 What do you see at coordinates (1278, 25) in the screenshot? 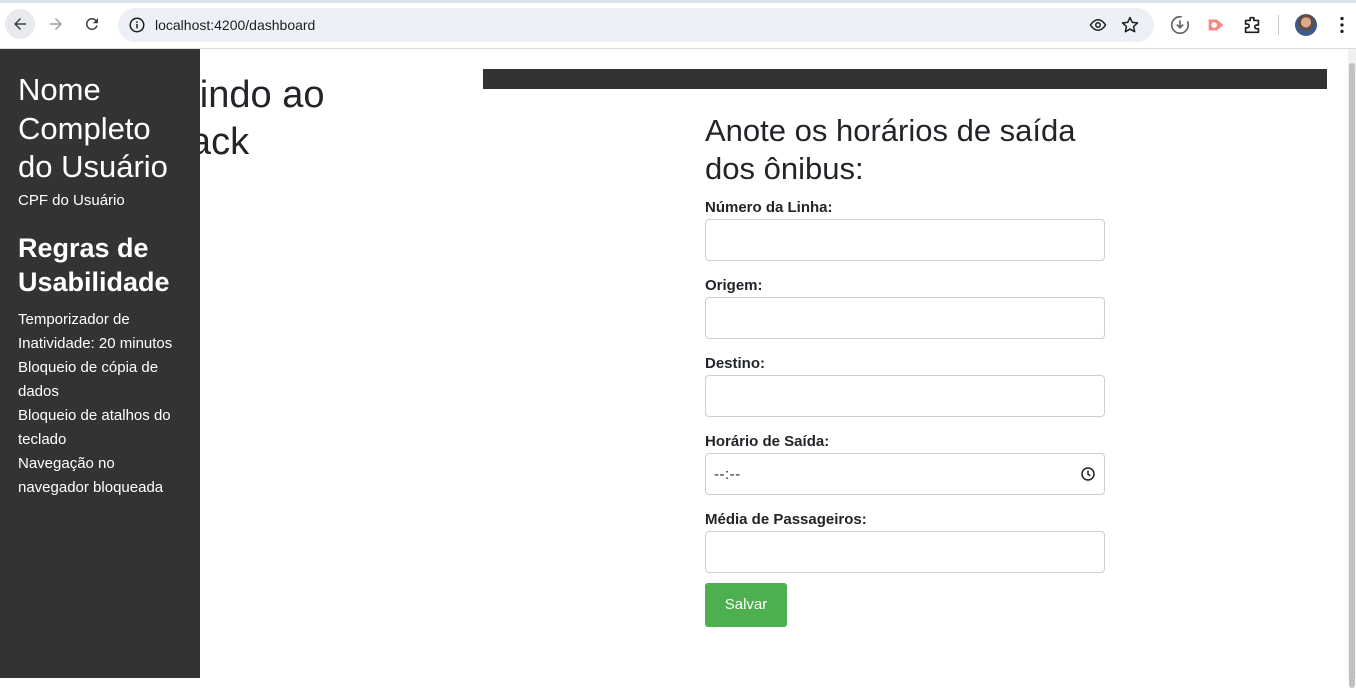
I see `toolbar-divider` at bounding box center [1278, 25].